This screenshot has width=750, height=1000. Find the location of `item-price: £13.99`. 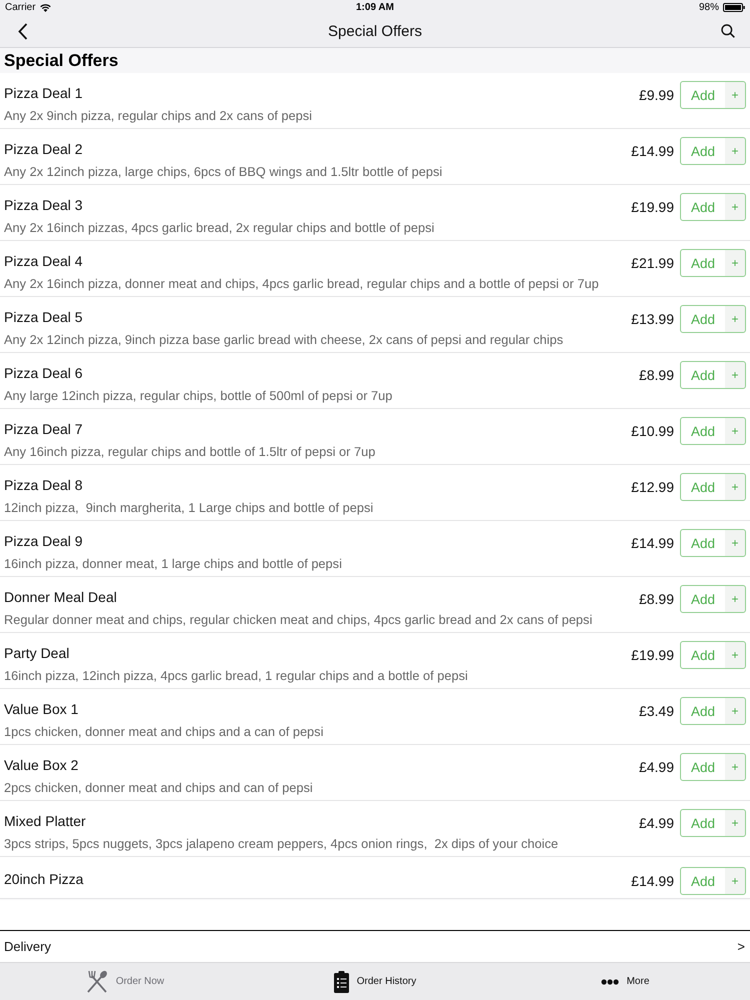

item-price: £13.99 is located at coordinates (652, 319).